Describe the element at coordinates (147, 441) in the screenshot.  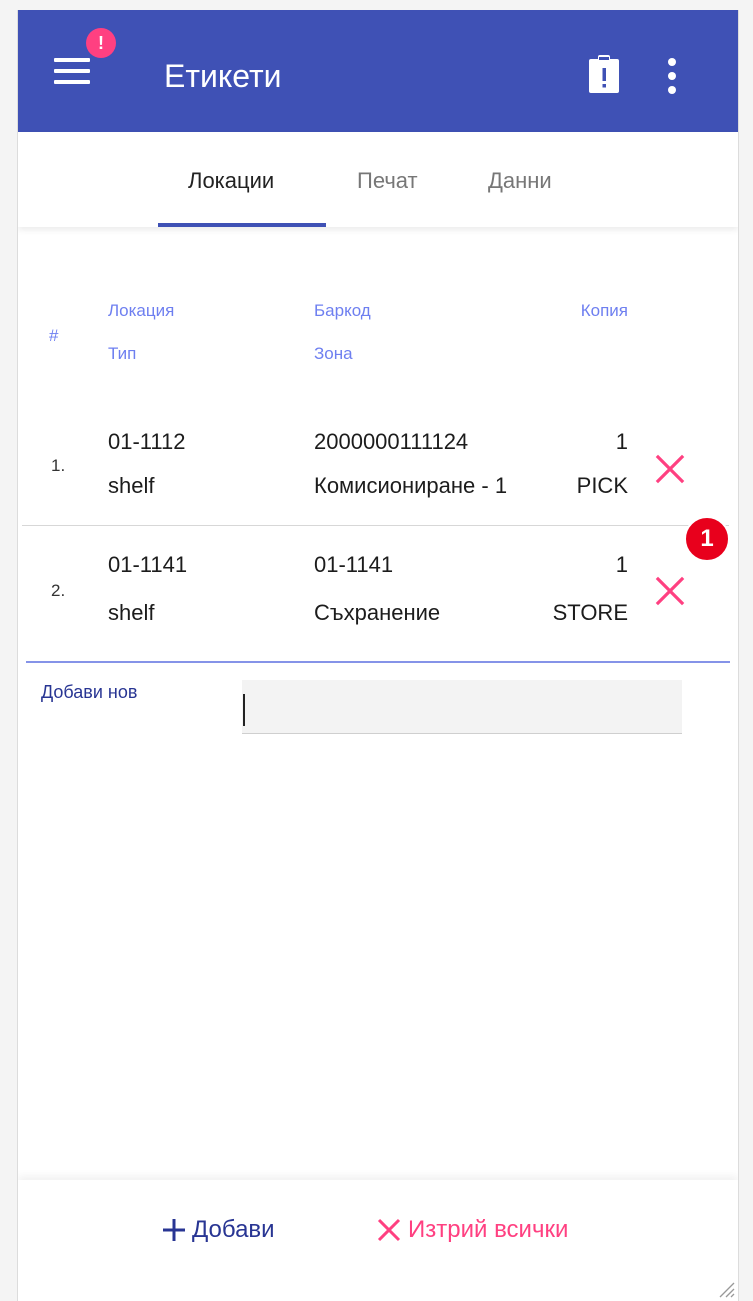
I see `row-location: 01-1112` at that location.